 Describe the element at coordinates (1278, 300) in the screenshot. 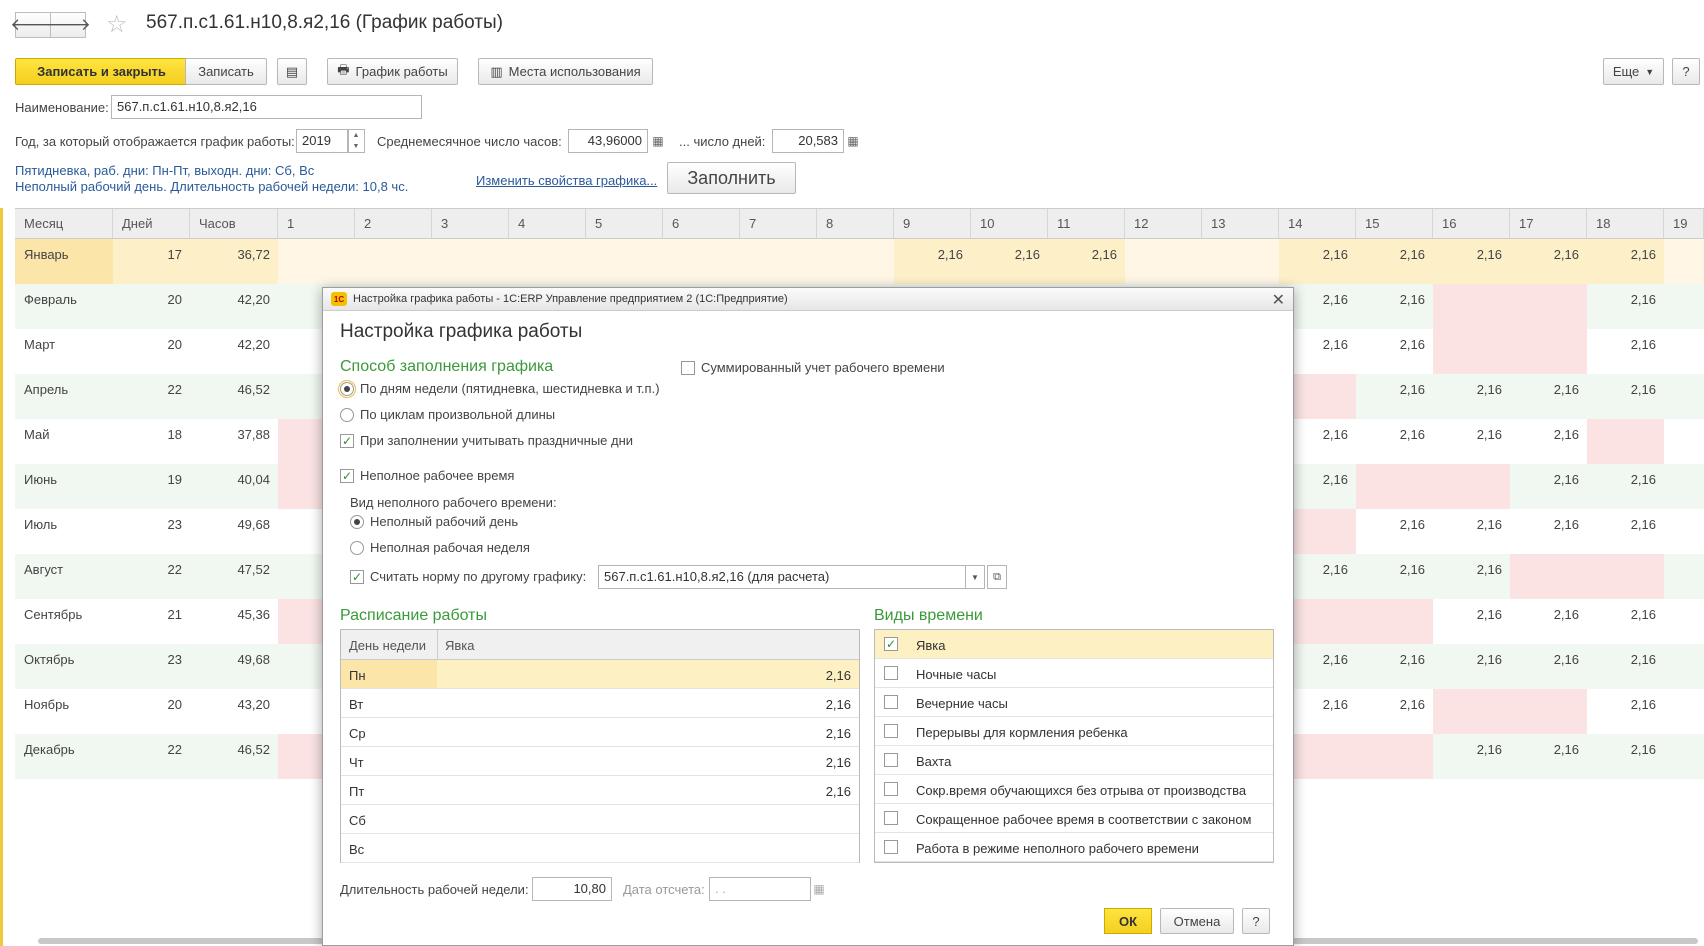

I see `close-icon: ✕` at that location.